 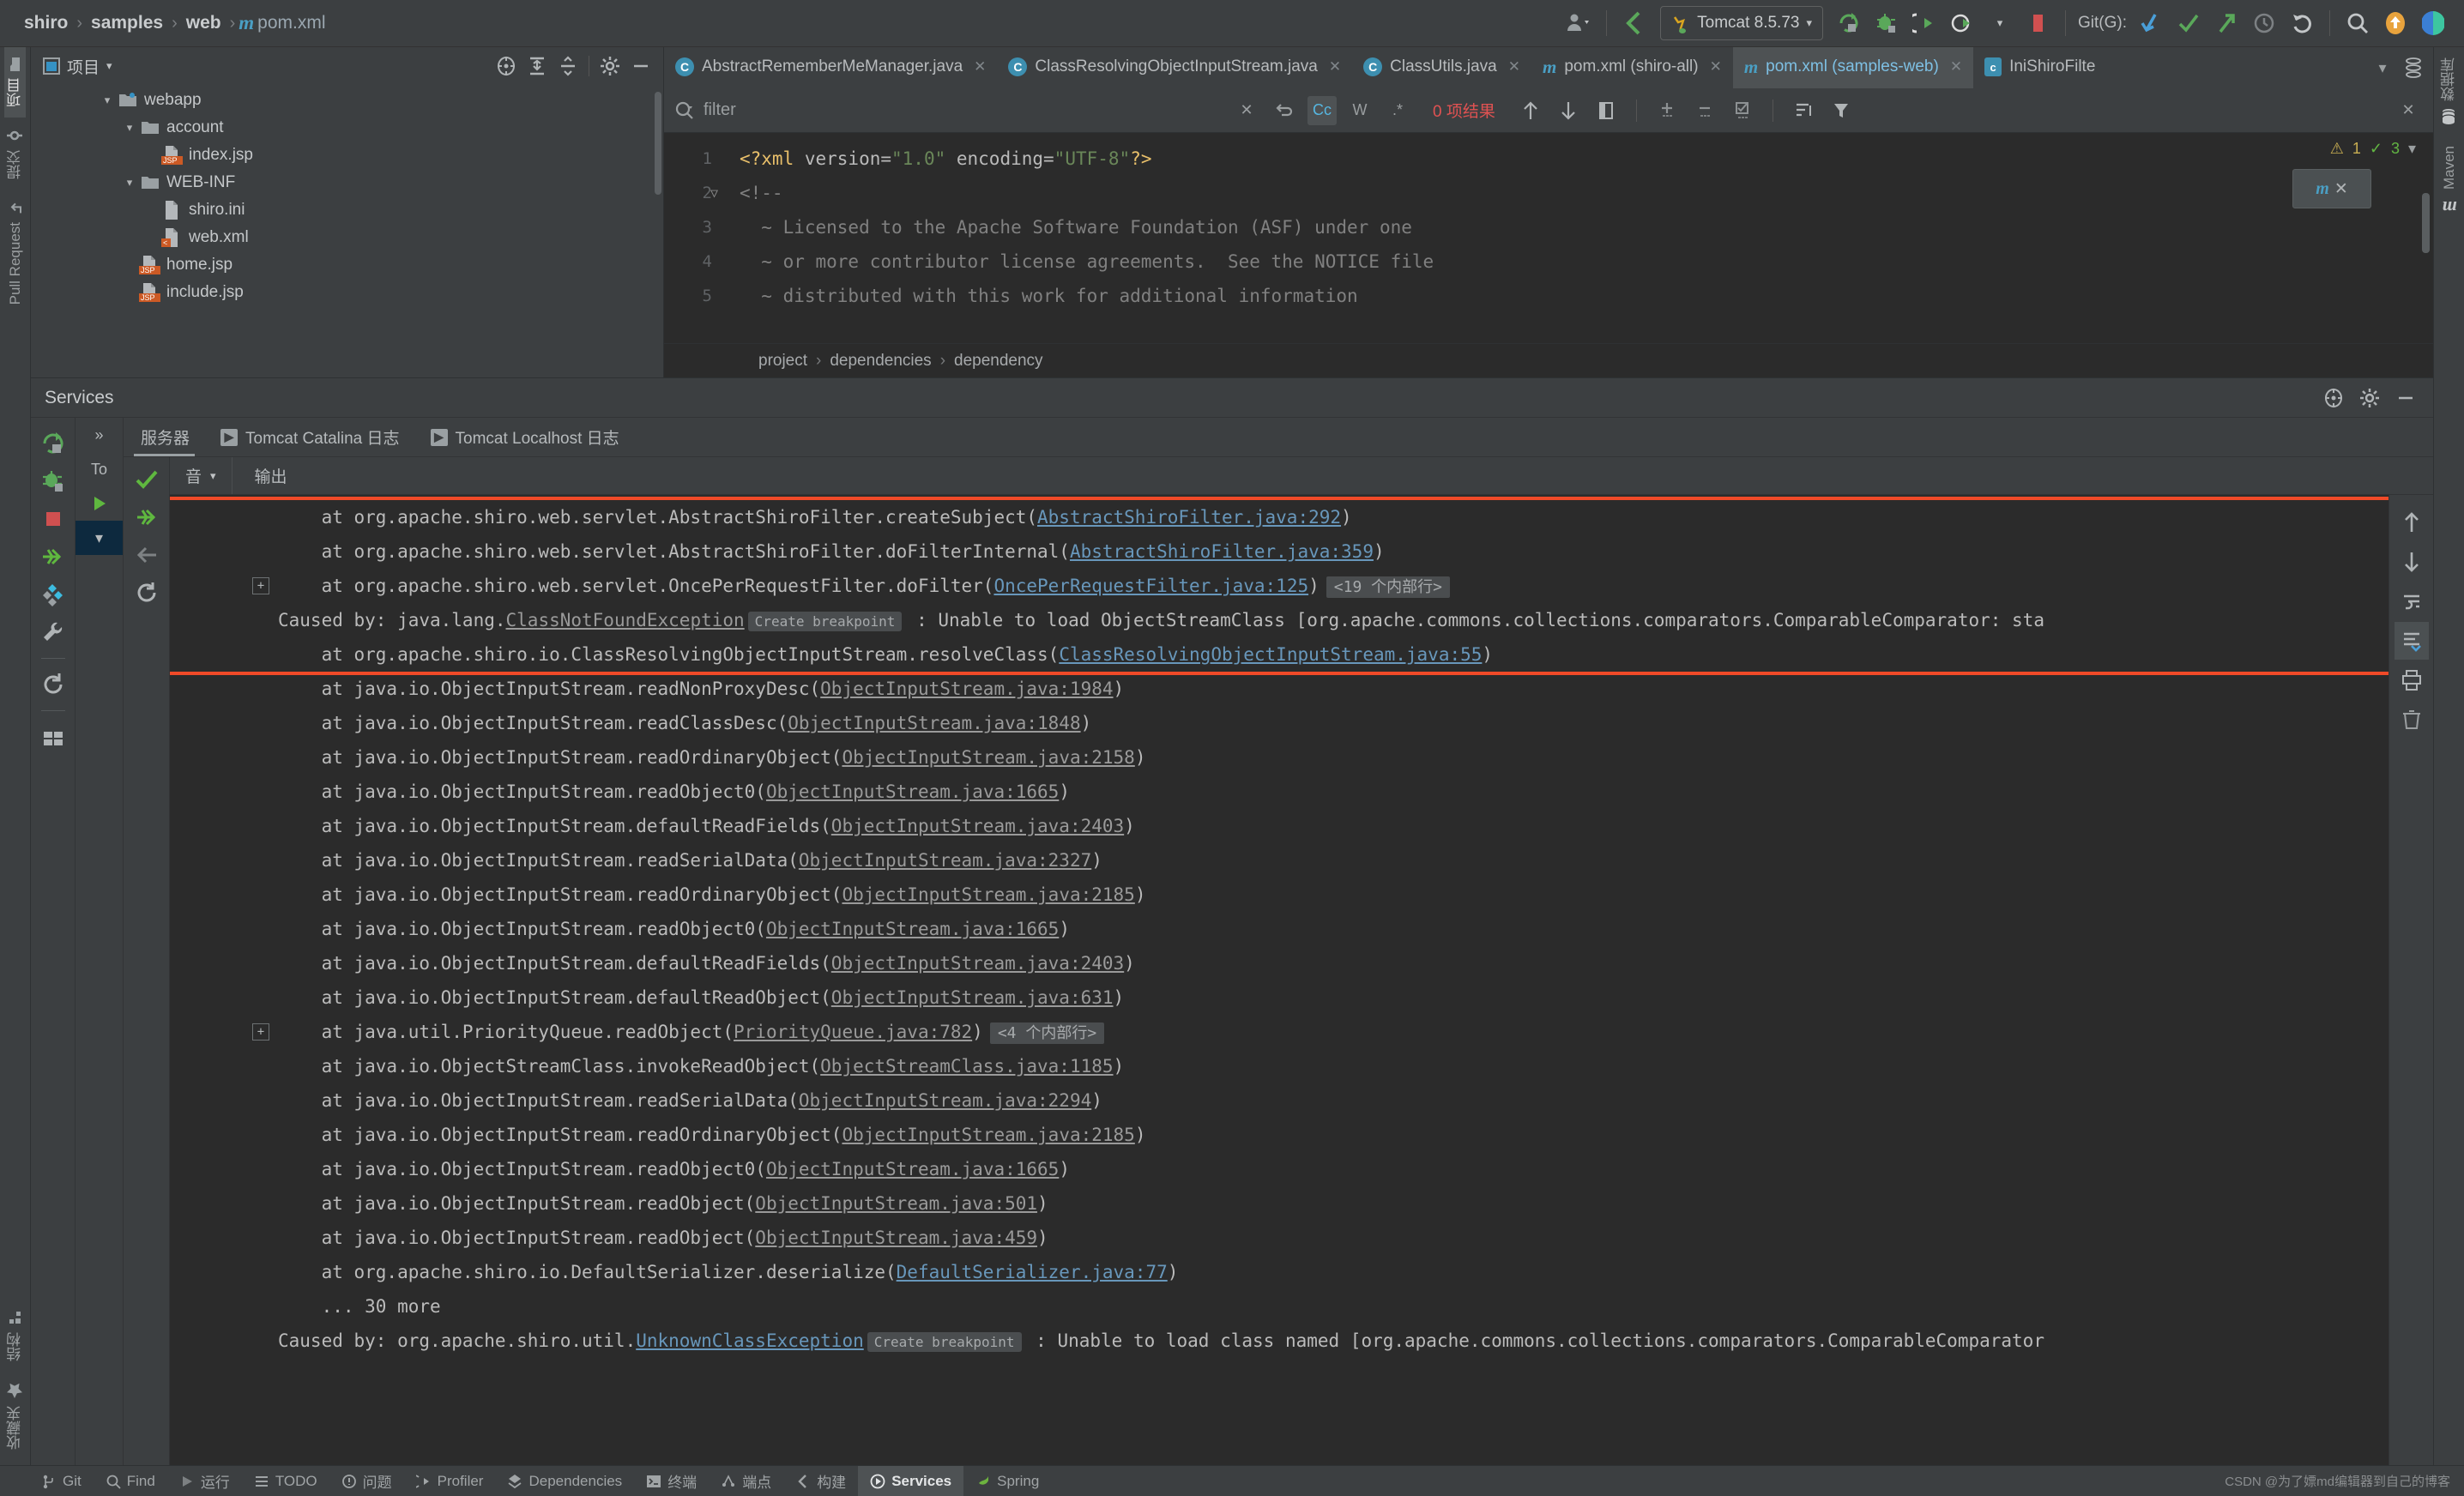 What do you see at coordinates (896, 1238) in the screenshot?
I see `stacktrace-link: ObjectInputStream.java:459` at bounding box center [896, 1238].